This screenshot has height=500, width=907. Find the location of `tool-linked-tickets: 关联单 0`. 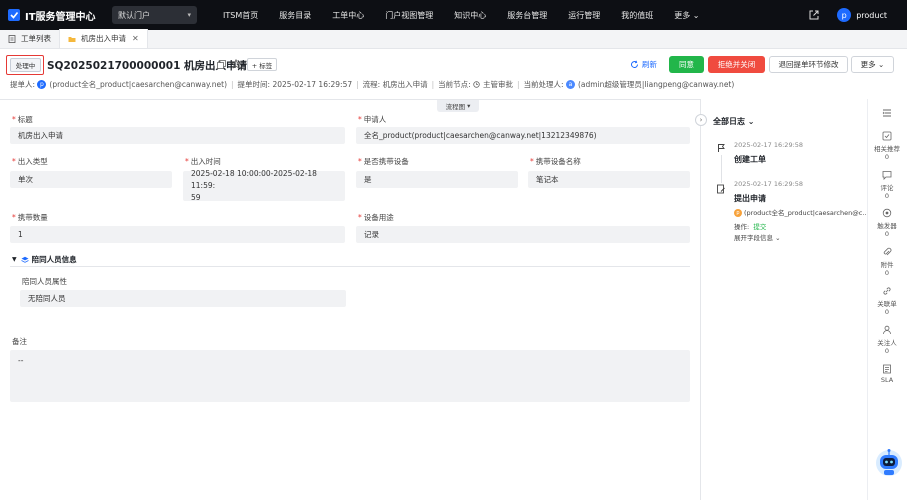

tool-linked-tickets: 关联单 0 is located at coordinates (887, 301).